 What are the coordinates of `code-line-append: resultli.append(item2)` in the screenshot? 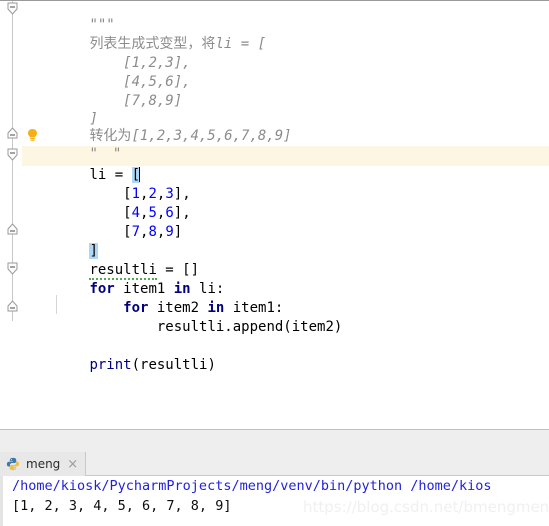 It's located at (182, 317).